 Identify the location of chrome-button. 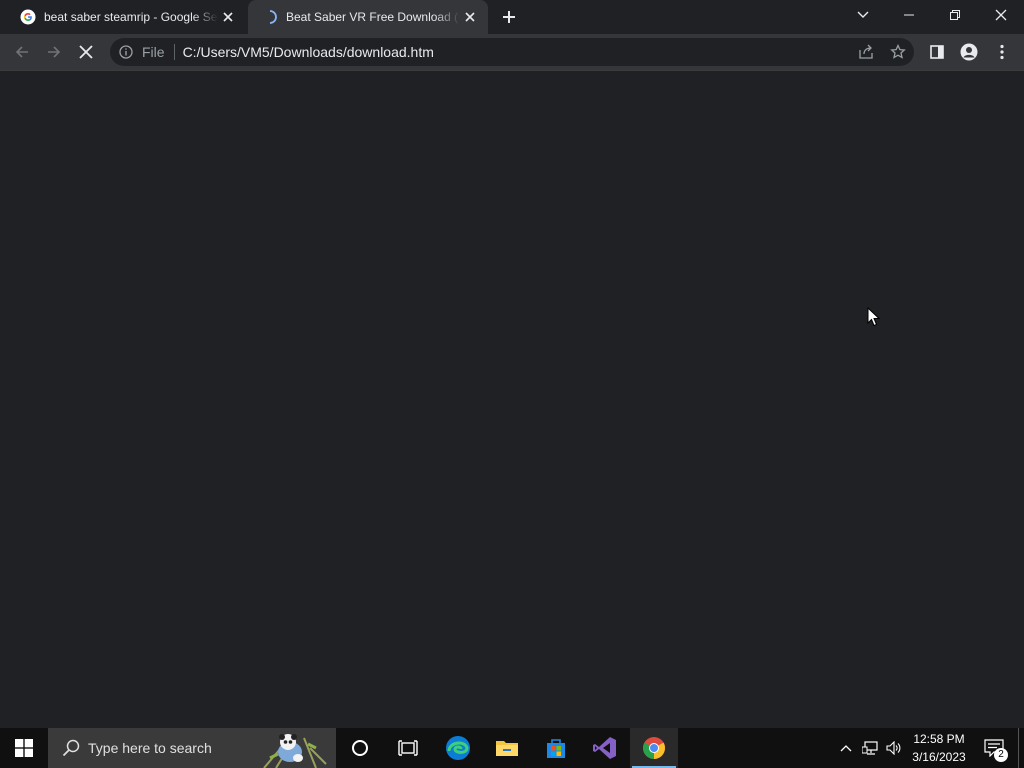
(654, 748).